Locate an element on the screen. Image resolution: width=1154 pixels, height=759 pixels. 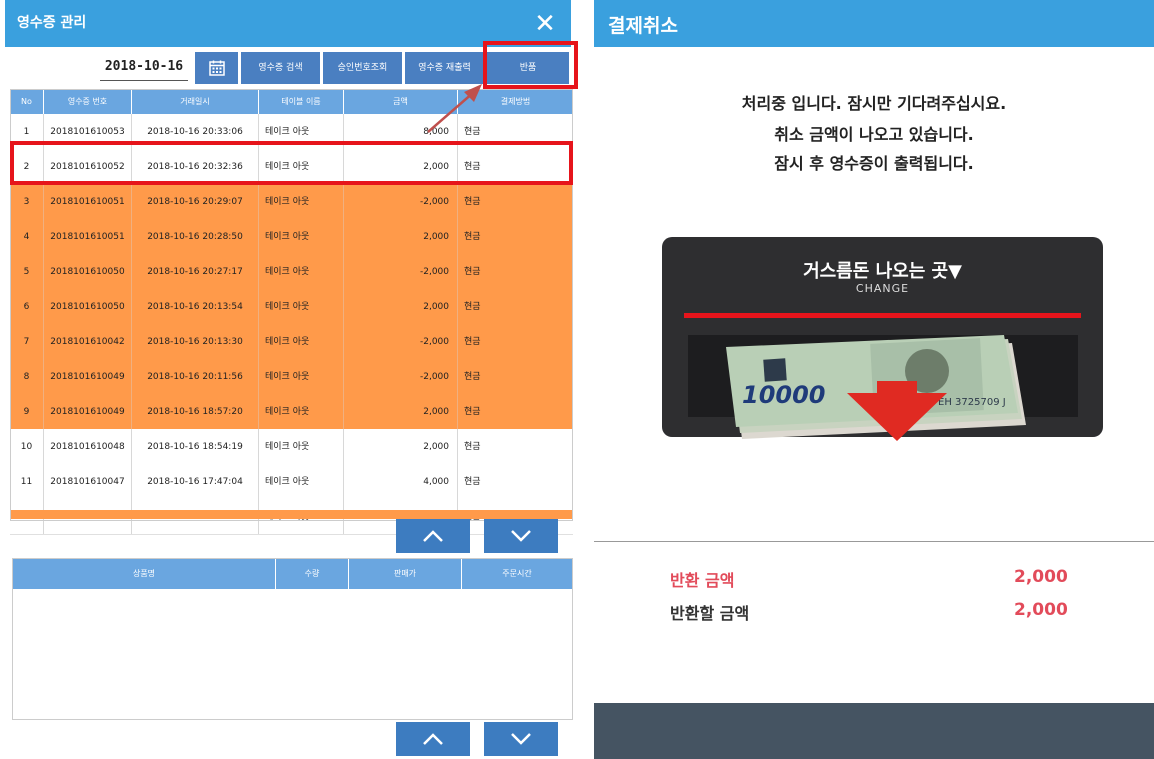
transaction-datetime: 2018-10-16 20:11:56 is located at coordinates (195, 376).